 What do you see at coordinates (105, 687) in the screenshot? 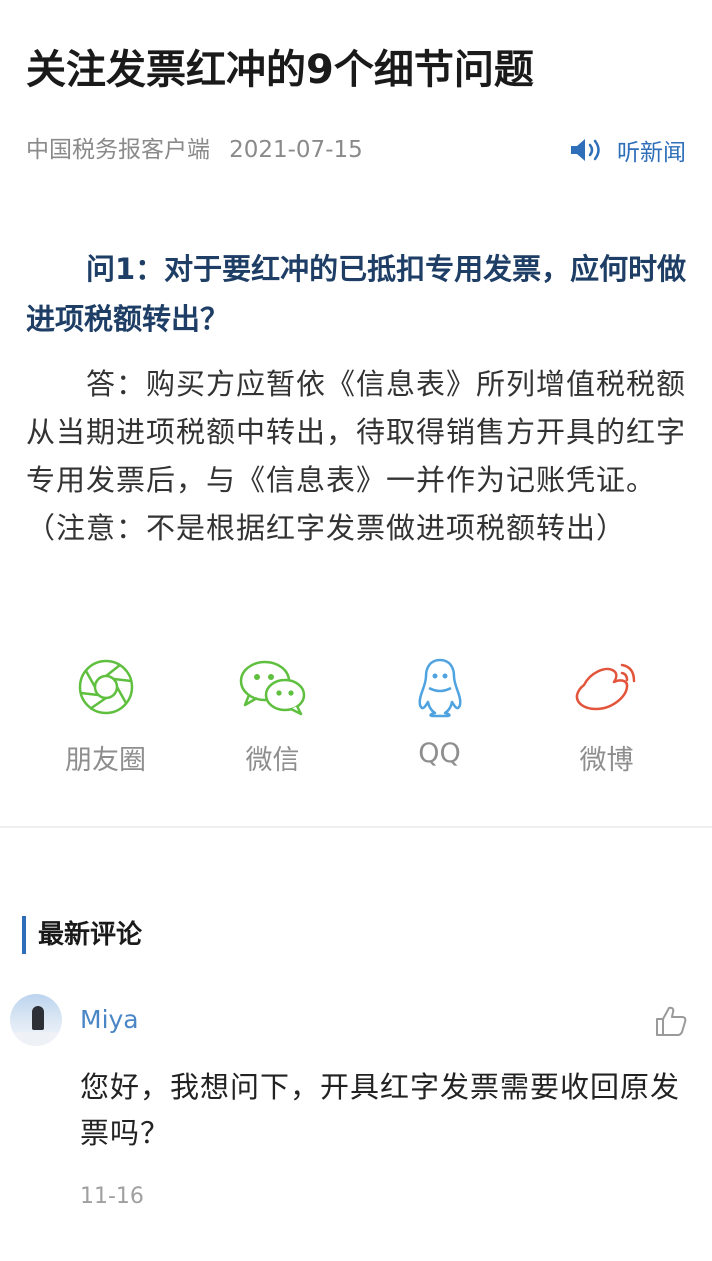
I see `moments-icon` at bounding box center [105, 687].